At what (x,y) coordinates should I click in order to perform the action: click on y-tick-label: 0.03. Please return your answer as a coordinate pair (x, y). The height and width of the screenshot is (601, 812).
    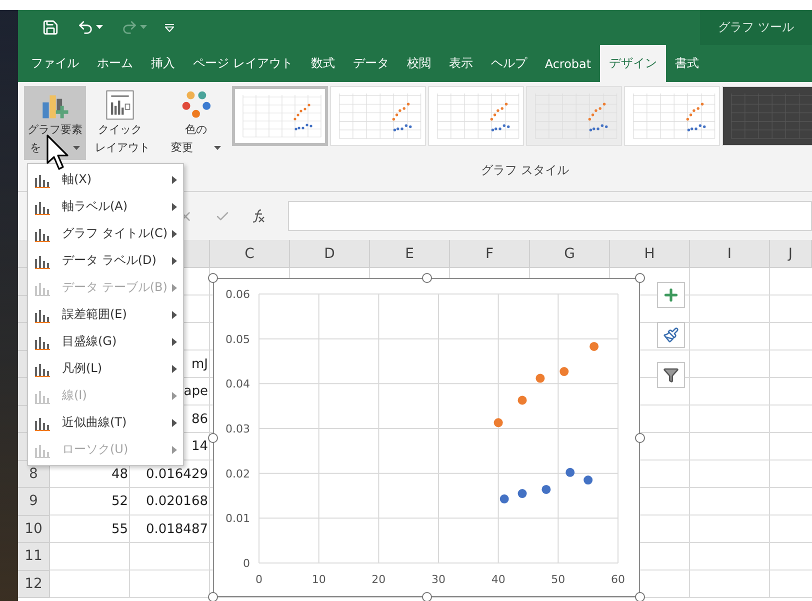
    Looking at the image, I should click on (238, 429).